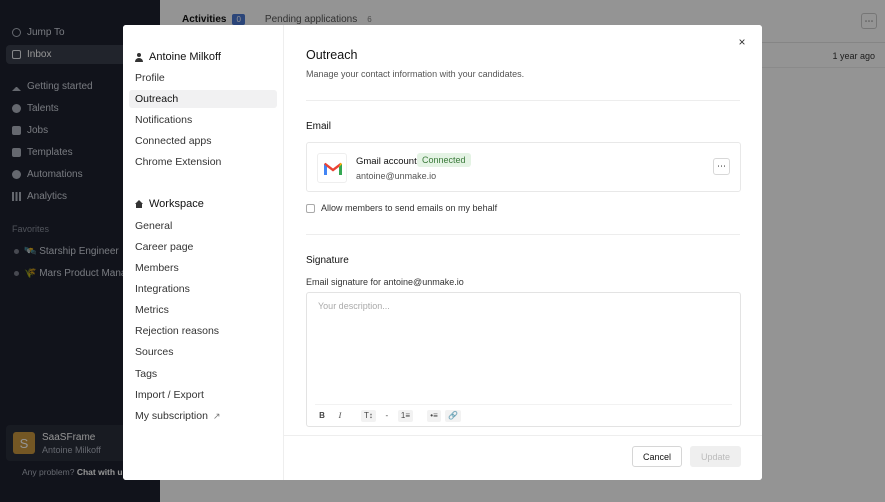 The width and height of the screenshot is (885, 502). Describe the element at coordinates (203, 268) in the screenshot. I see `nav-item-members: Members` at that location.